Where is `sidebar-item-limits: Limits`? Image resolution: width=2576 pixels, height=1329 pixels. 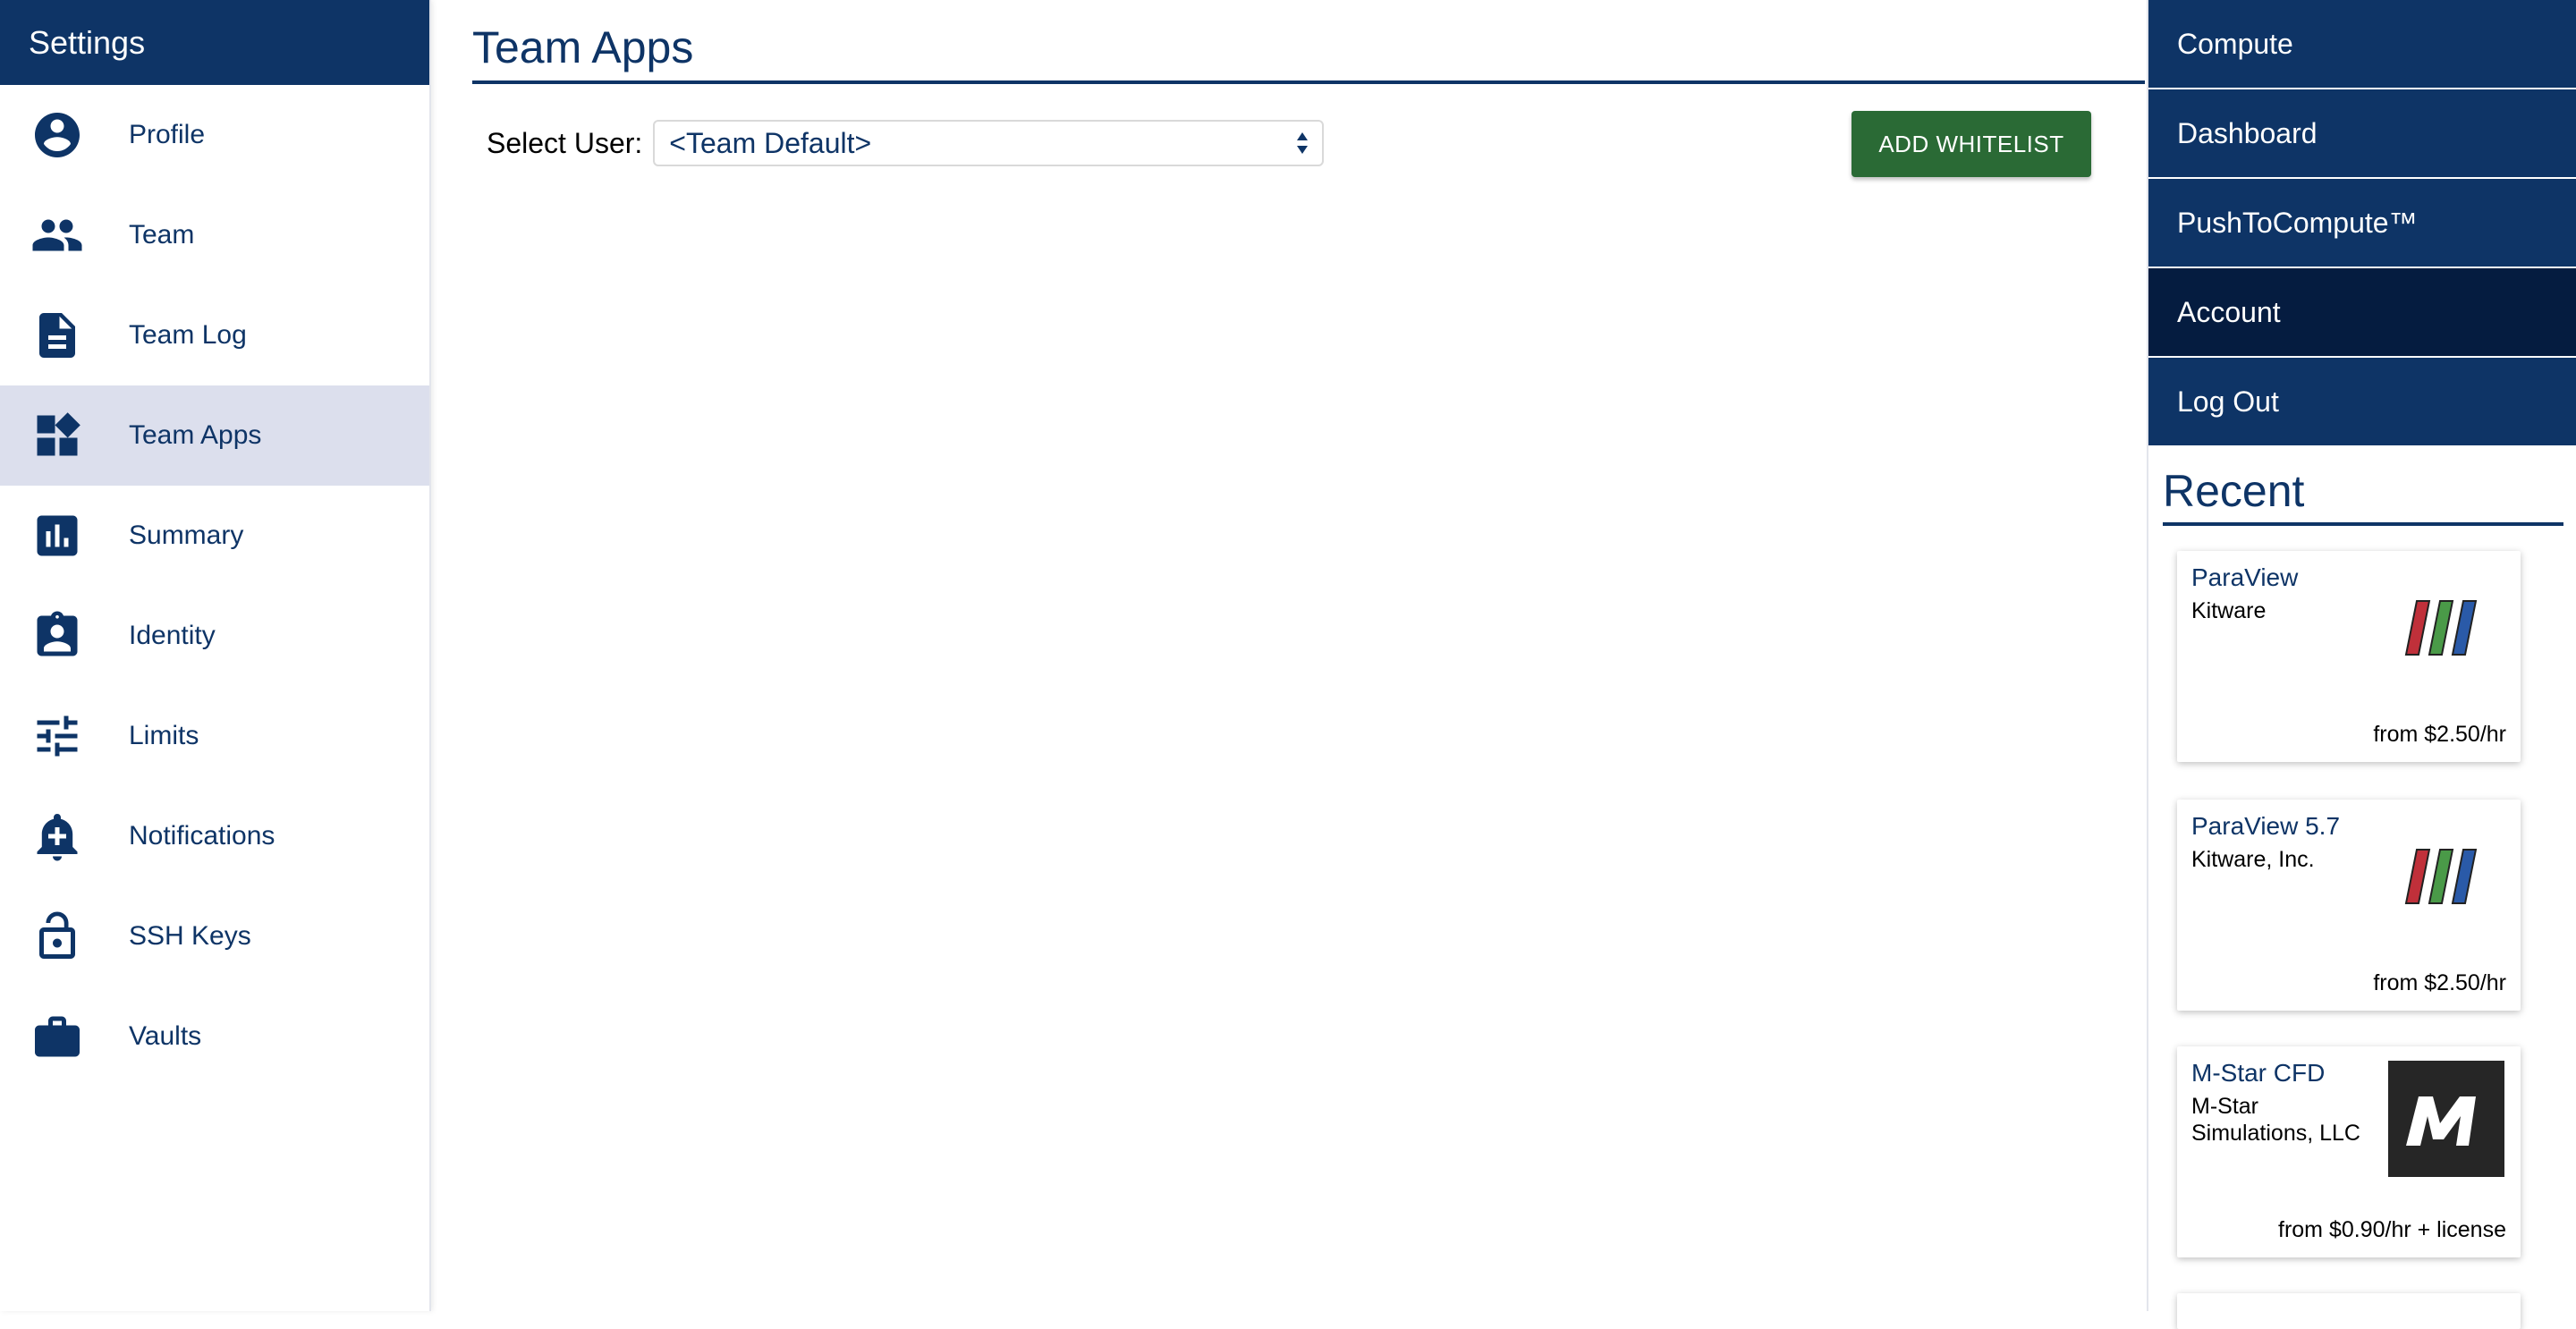
sidebar-item-limits: Limits is located at coordinates (214, 736).